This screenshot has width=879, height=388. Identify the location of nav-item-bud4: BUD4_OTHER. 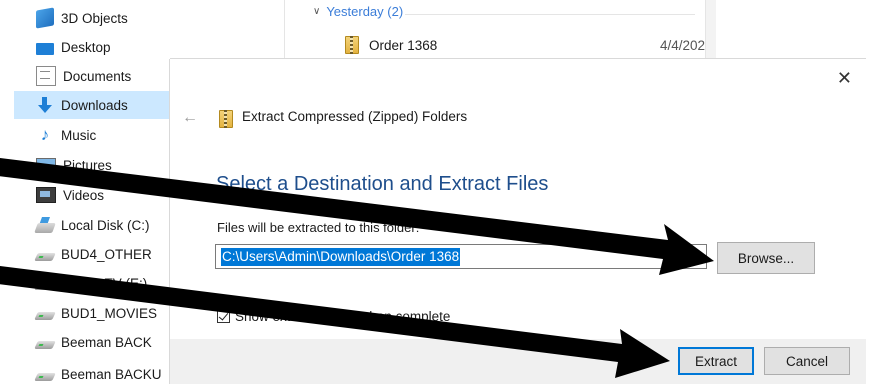
(92, 254).